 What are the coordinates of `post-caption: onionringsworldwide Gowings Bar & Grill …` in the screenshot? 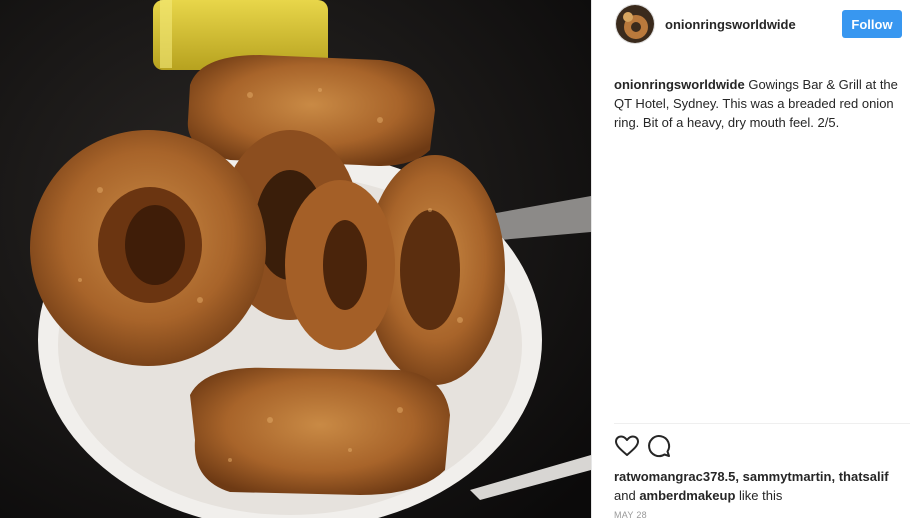 It's located at (761, 103).